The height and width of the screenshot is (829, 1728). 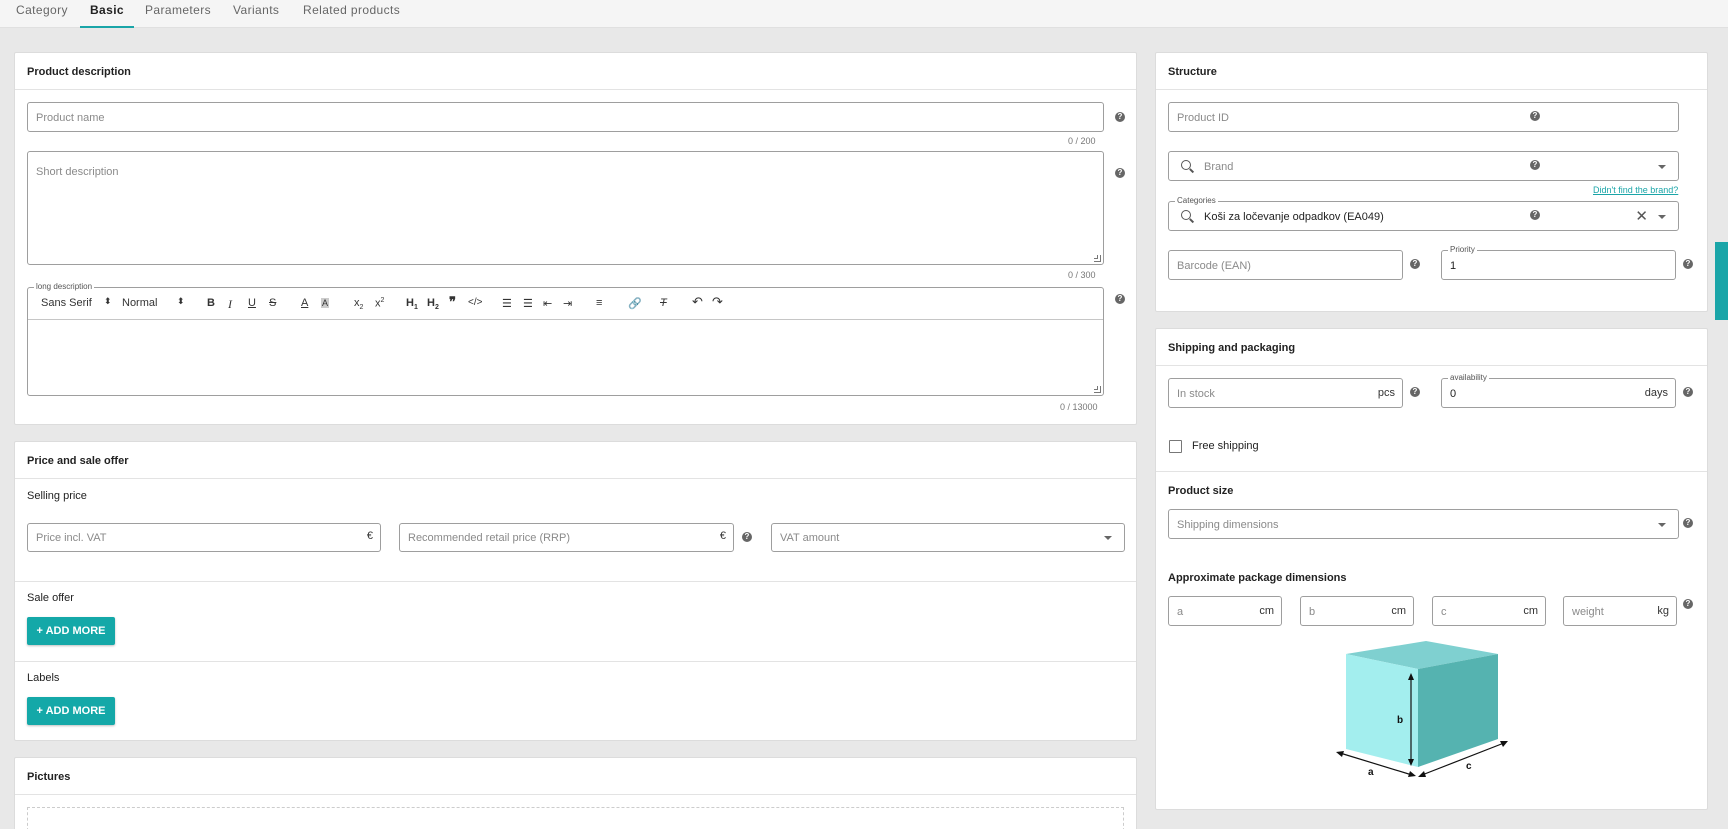 What do you see at coordinates (475, 302) in the screenshot?
I see `code-icon: </>` at bounding box center [475, 302].